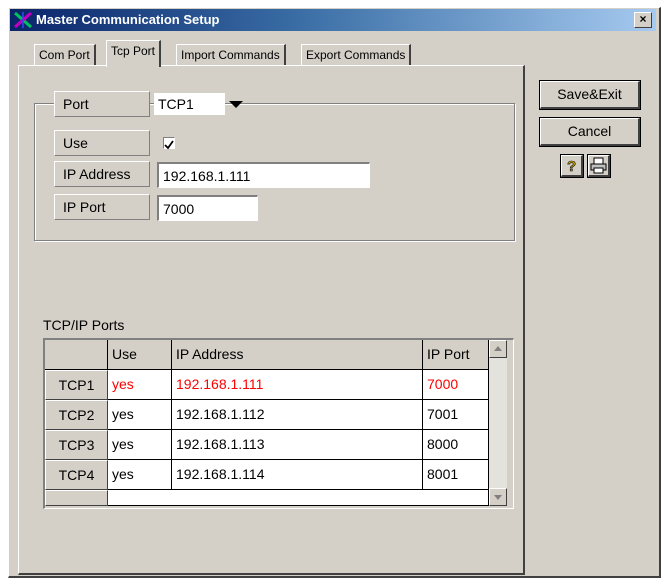  I want to click on window-title: Master Communication Setup, so click(128, 19).